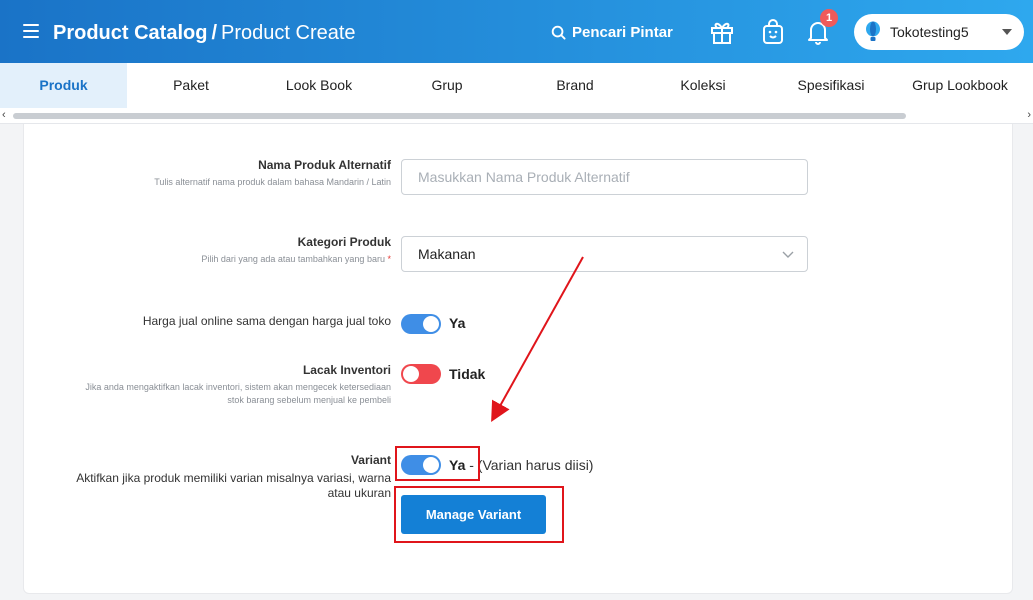  What do you see at coordinates (4, 115) in the screenshot?
I see `scroll-left-icon: ‹` at bounding box center [4, 115].